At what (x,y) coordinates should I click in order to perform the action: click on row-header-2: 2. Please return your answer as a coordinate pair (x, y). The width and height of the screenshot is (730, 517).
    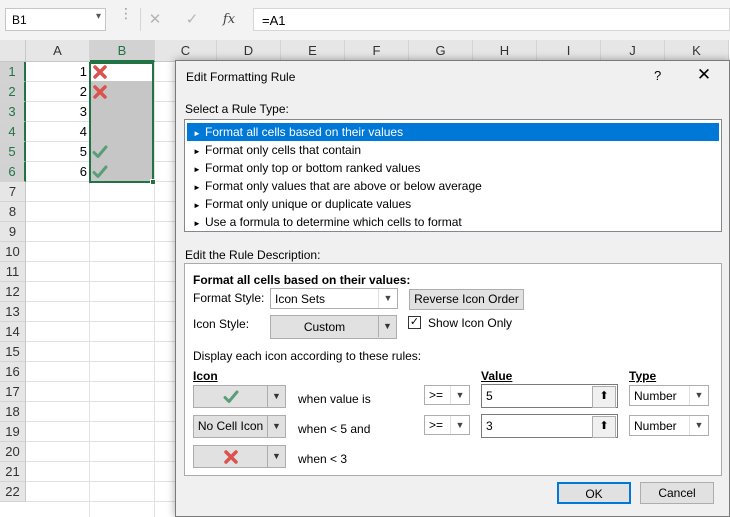
    Looking at the image, I should click on (13, 92).